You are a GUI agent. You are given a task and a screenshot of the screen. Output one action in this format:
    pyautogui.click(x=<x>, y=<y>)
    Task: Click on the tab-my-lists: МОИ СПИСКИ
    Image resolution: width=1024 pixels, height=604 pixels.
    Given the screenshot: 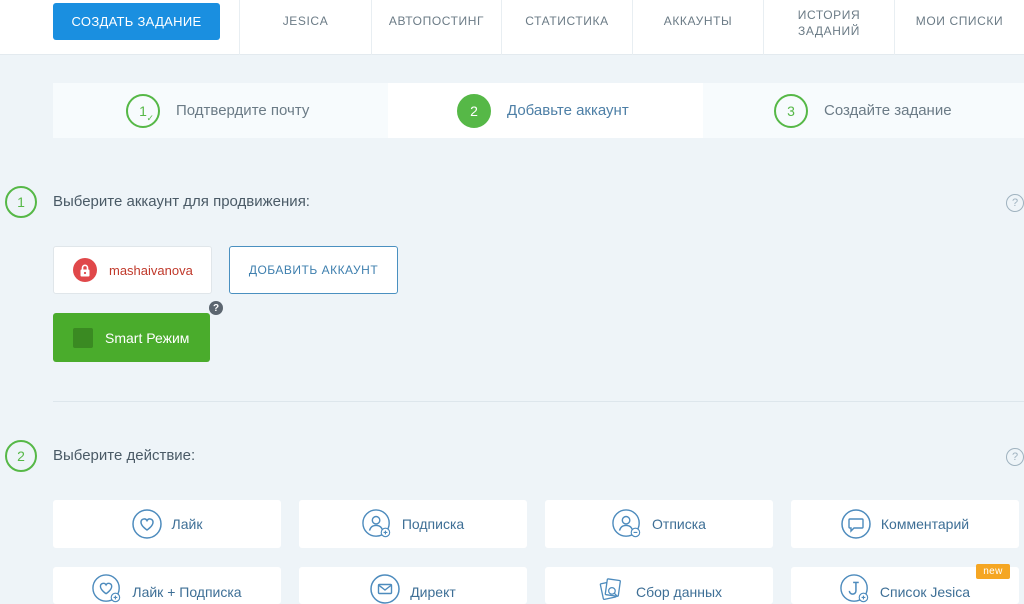 What is the action you would take?
    pyautogui.click(x=959, y=27)
    